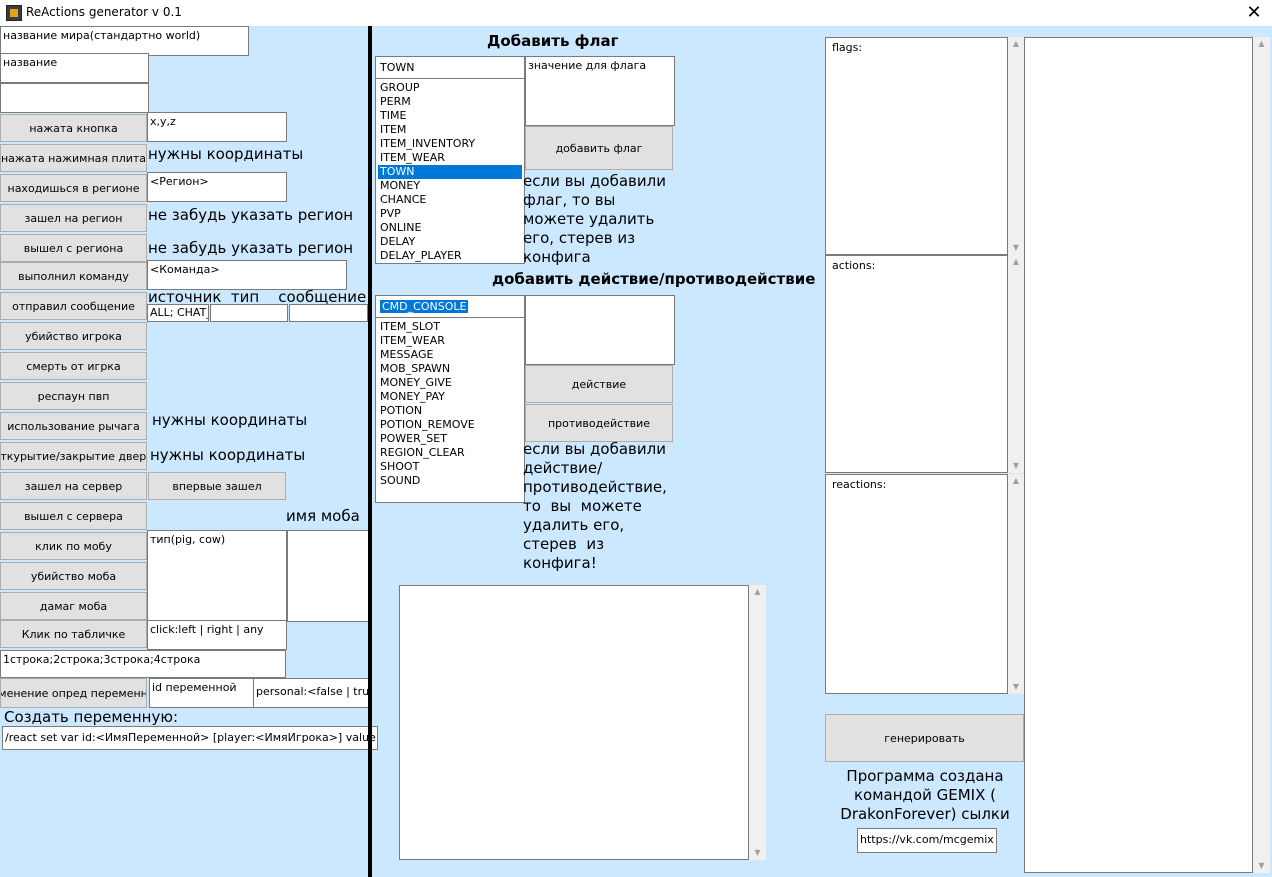  I want to click on pvp-respawn-button: респаун пвп, so click(73, 396).